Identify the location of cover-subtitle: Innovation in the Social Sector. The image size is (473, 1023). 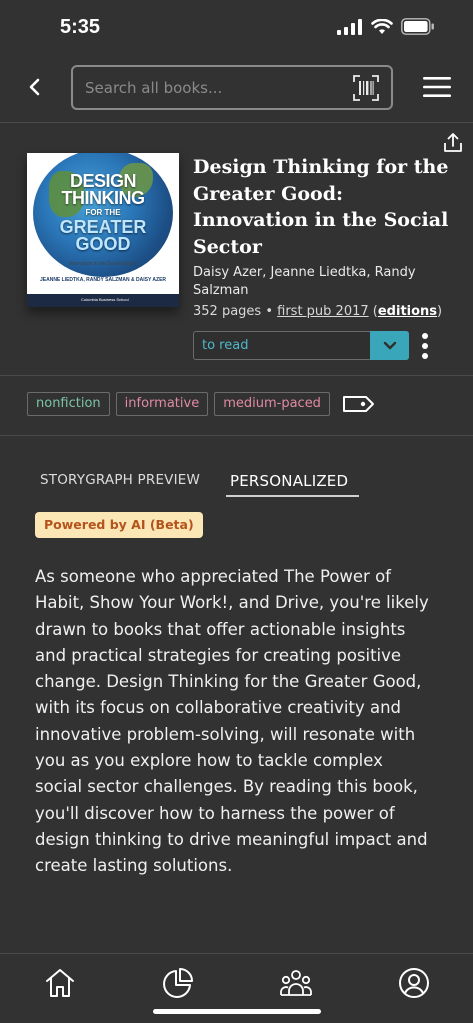
(103, 264).